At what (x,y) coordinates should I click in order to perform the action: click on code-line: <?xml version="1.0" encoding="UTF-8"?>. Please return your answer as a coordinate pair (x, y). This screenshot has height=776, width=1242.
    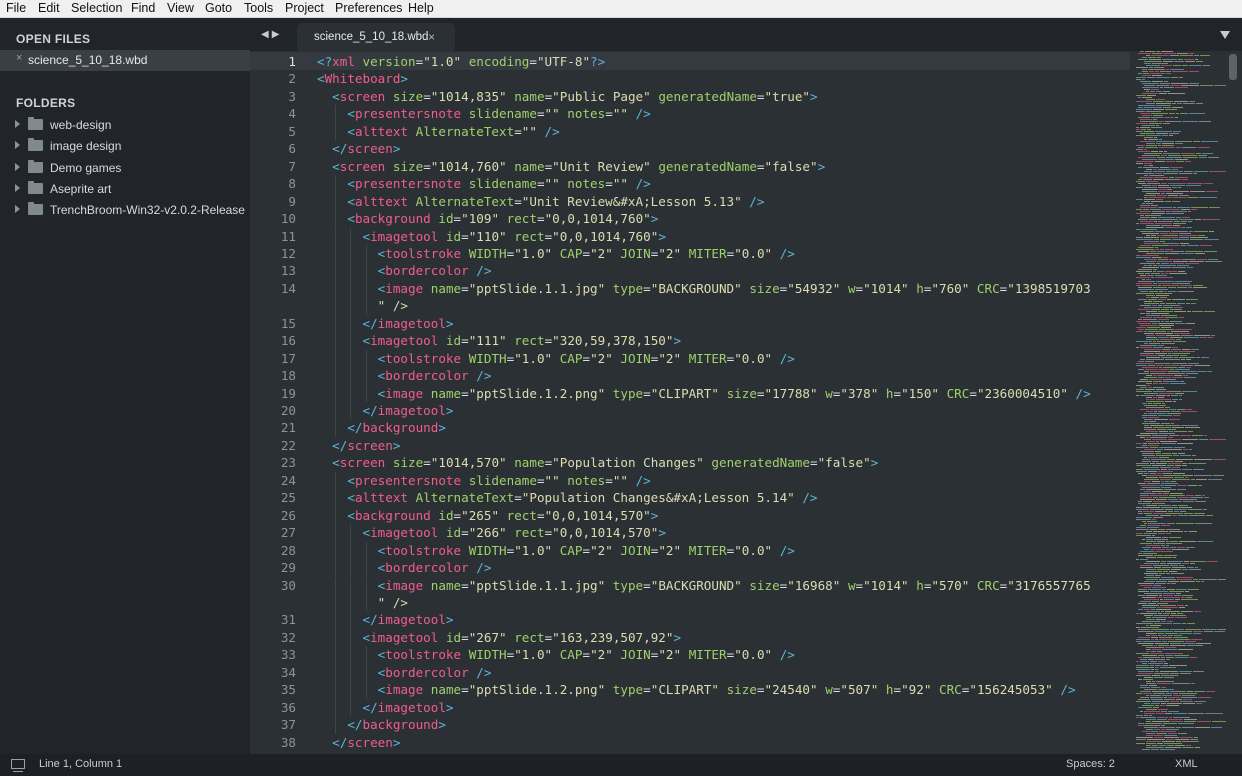
    Looking at the image, I should click on (461, 62).